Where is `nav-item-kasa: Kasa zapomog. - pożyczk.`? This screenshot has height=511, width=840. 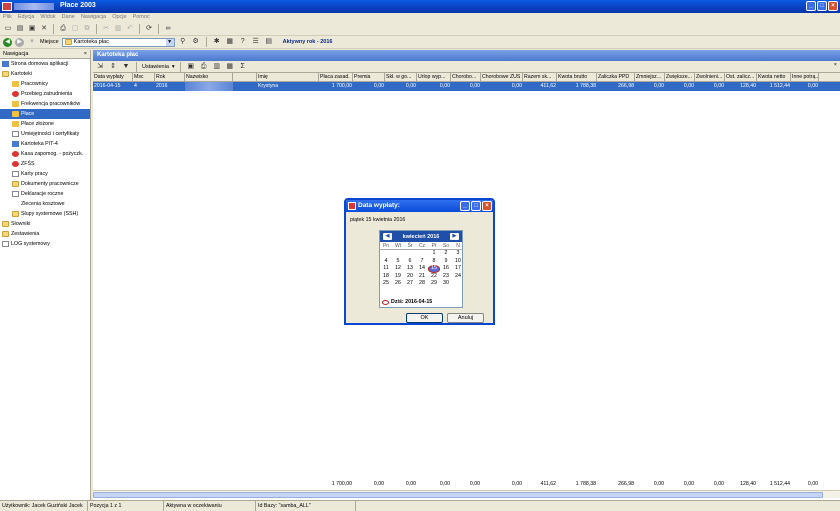
nav-item-kasa: Kasa zapomog. - pożyczk. is located at coordinates (45, 154).